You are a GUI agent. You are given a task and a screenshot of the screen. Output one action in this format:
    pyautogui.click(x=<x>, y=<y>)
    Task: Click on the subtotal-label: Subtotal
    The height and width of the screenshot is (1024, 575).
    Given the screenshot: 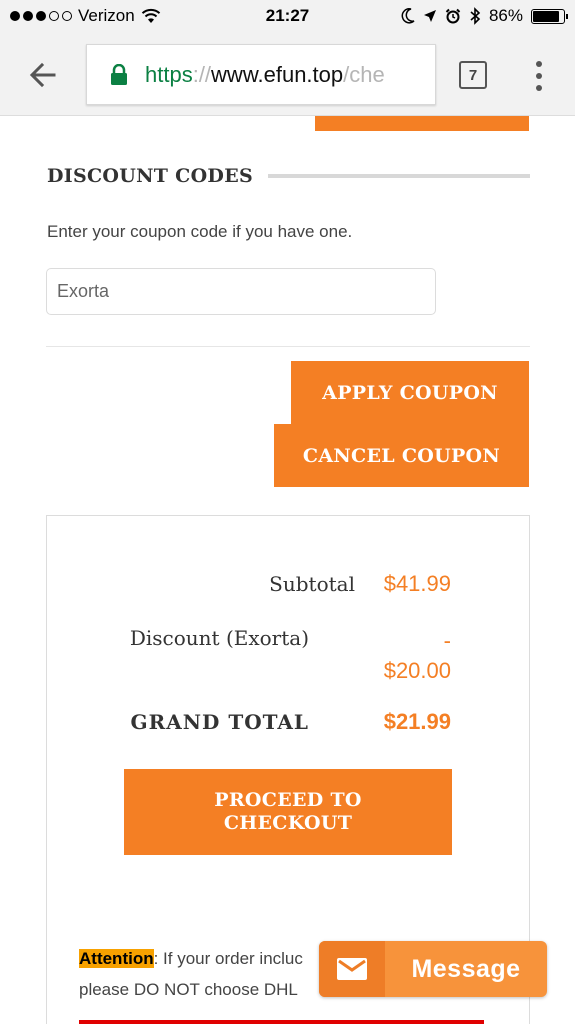 What is the action you would take?
    pyautogui.click(x=312, y=584)
    